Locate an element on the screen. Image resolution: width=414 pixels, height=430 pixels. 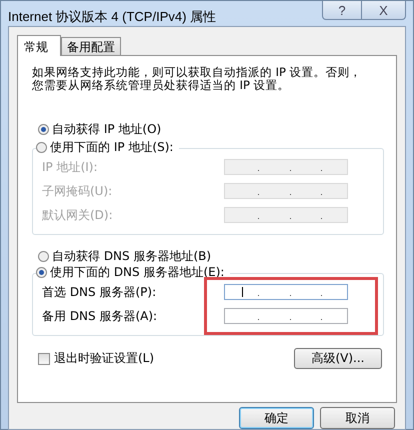
radio-label: 使用下面的 IP 地址(S): is located at coordinates (112, 147).